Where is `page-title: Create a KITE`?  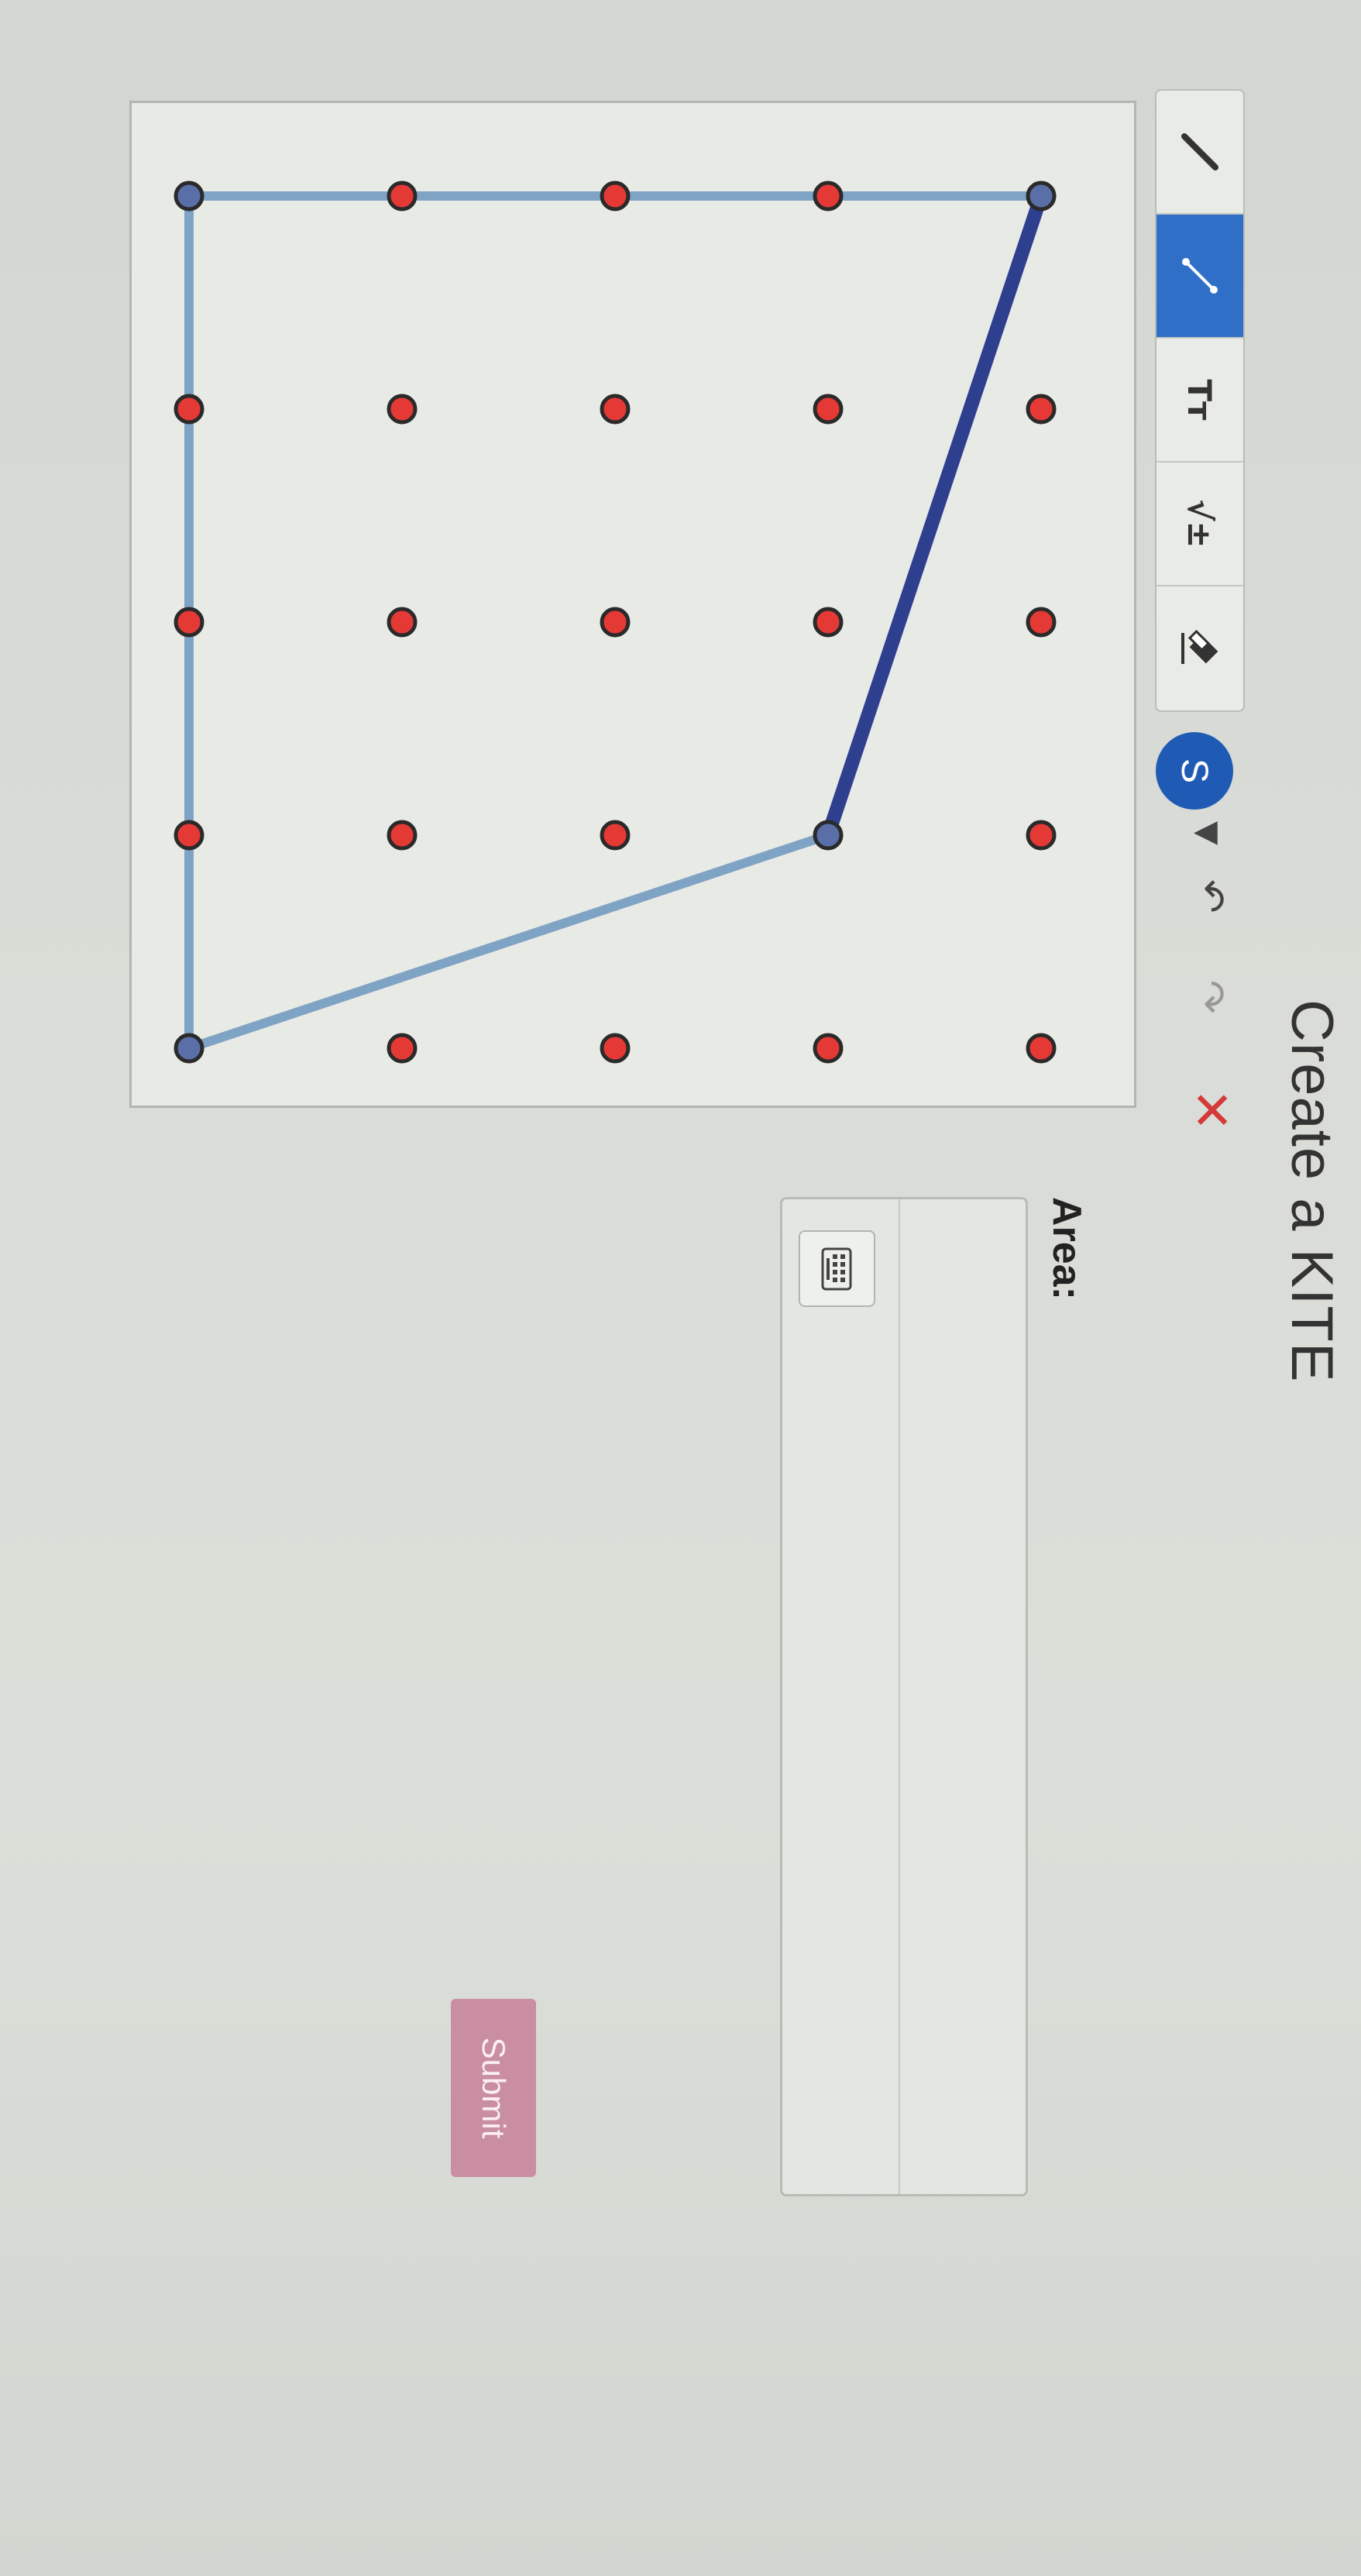
page-title: Create a KITE is located at coordinates (1312, 1191).